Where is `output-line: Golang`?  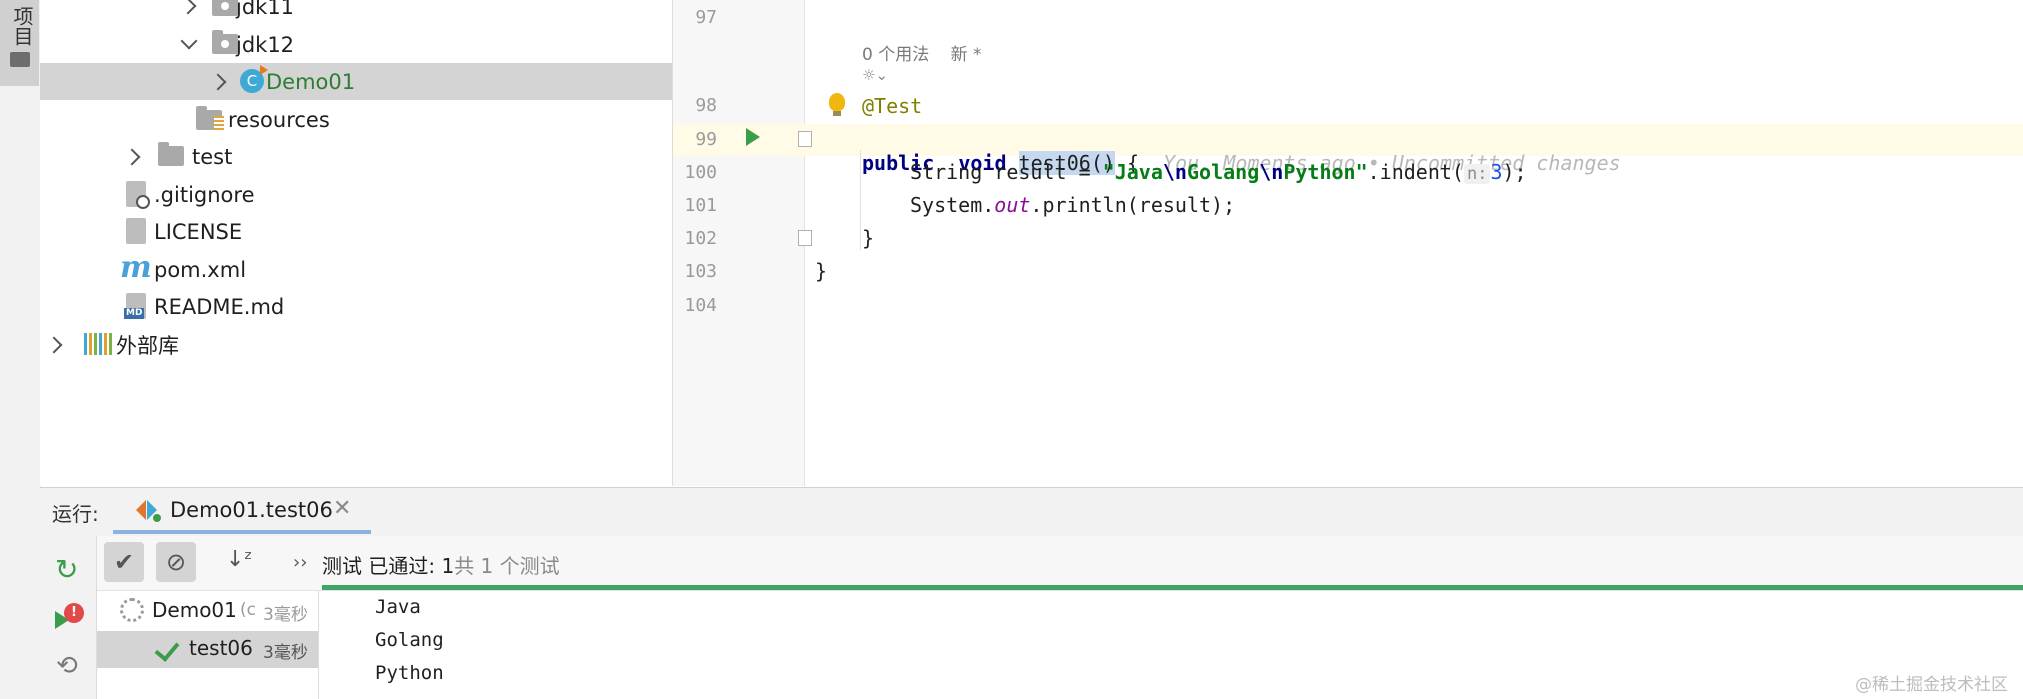
output-line: Golang is located at coordinates (409, 640).